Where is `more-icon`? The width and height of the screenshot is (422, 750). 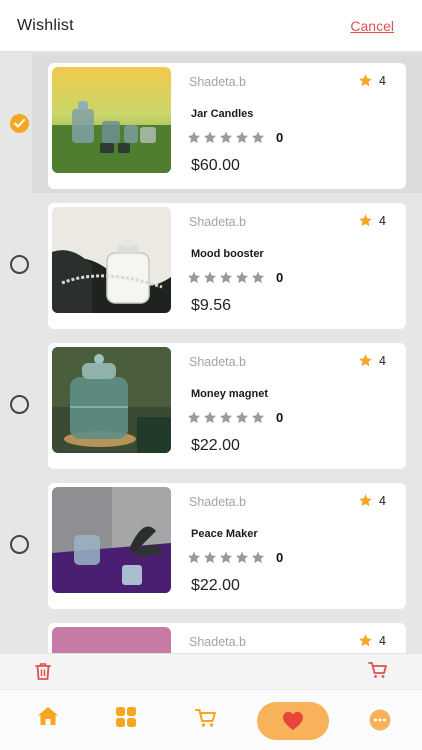
more-icon is located at coordinates (380, 722).